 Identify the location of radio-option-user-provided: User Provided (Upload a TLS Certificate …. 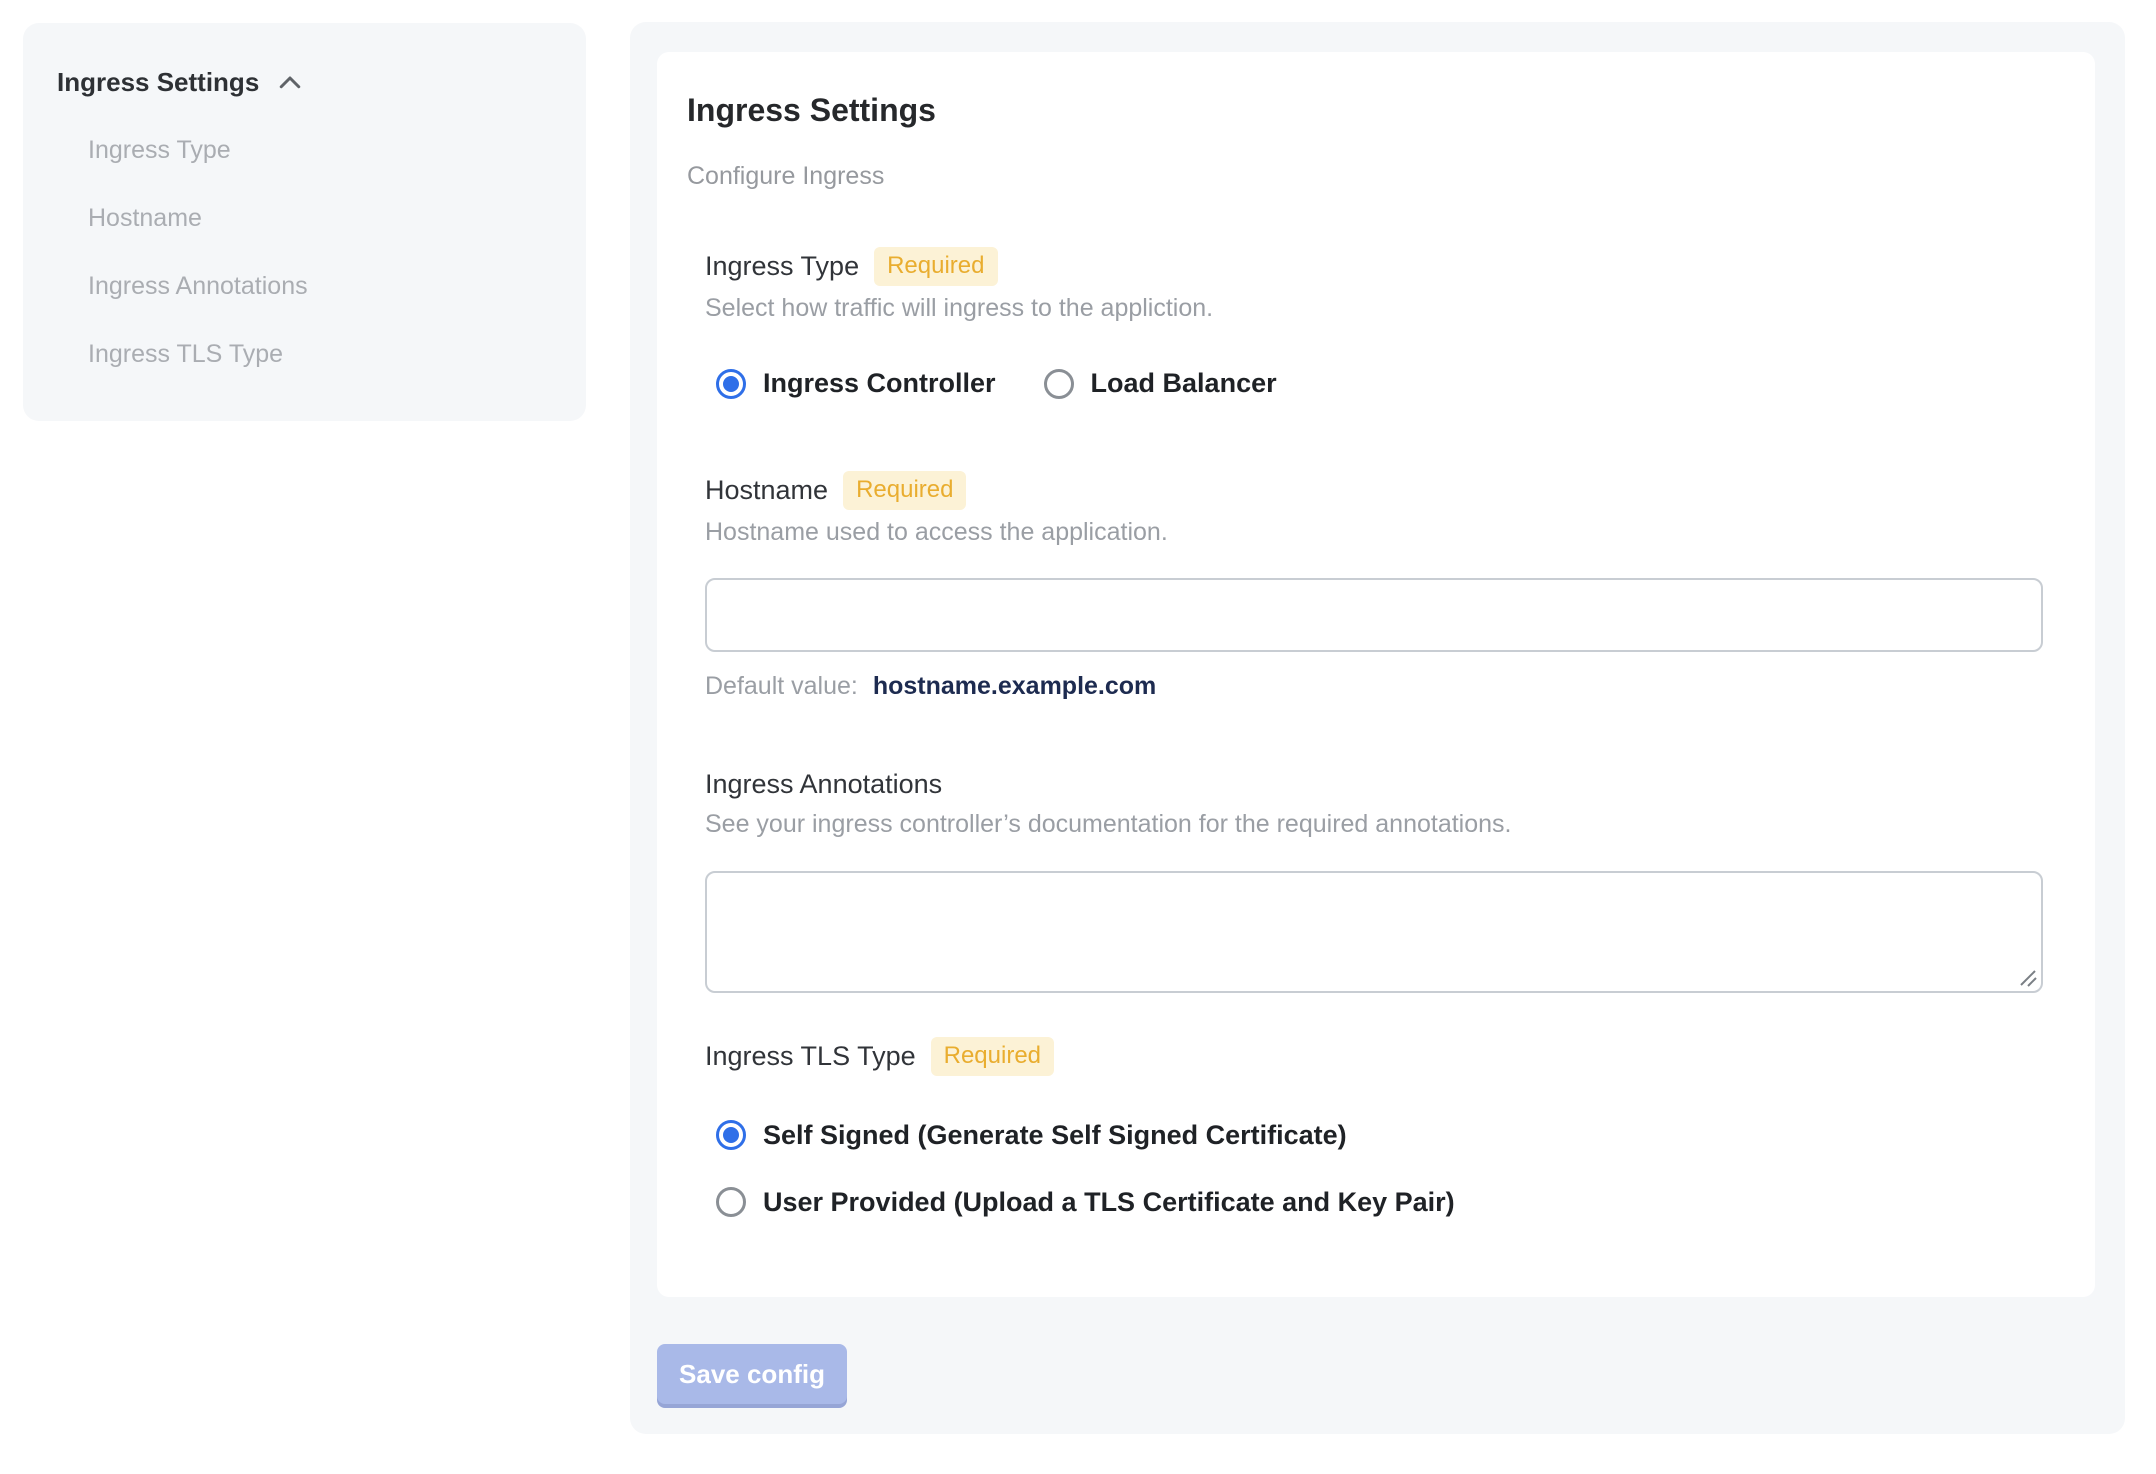
(1379, 1202).